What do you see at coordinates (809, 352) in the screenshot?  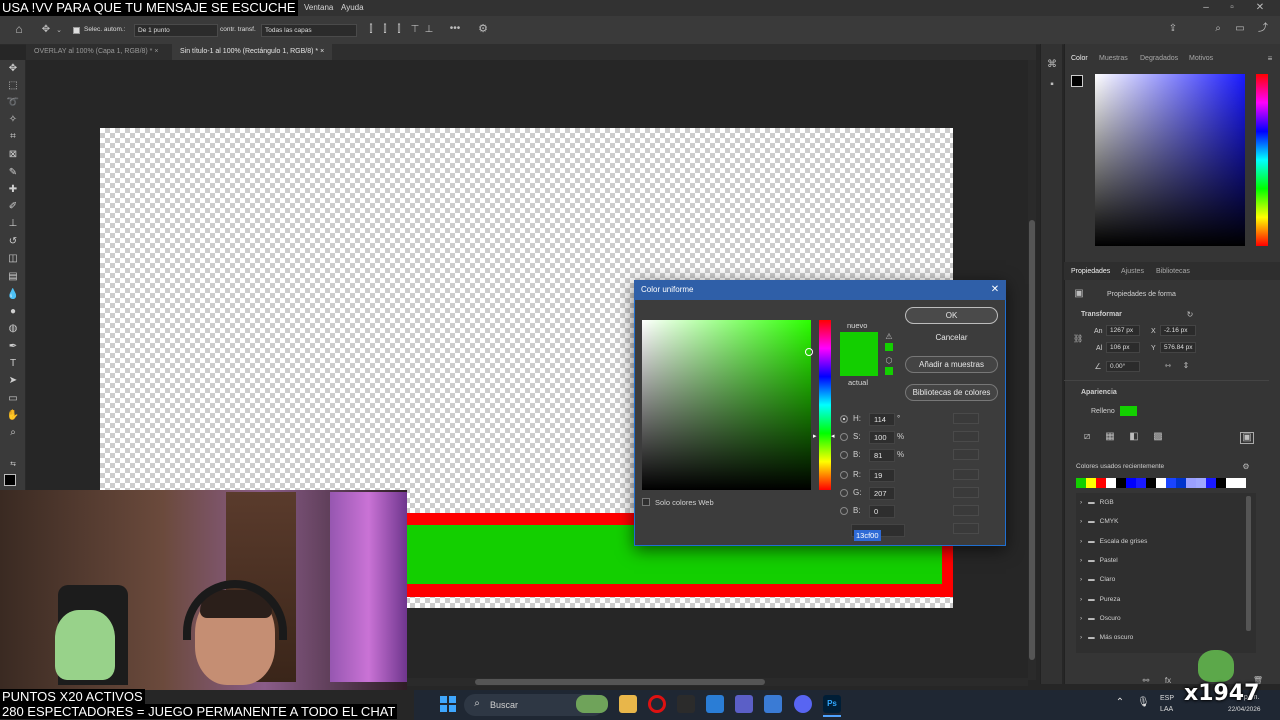 I see `color-field-cursor` at bounding box center [809, 352].